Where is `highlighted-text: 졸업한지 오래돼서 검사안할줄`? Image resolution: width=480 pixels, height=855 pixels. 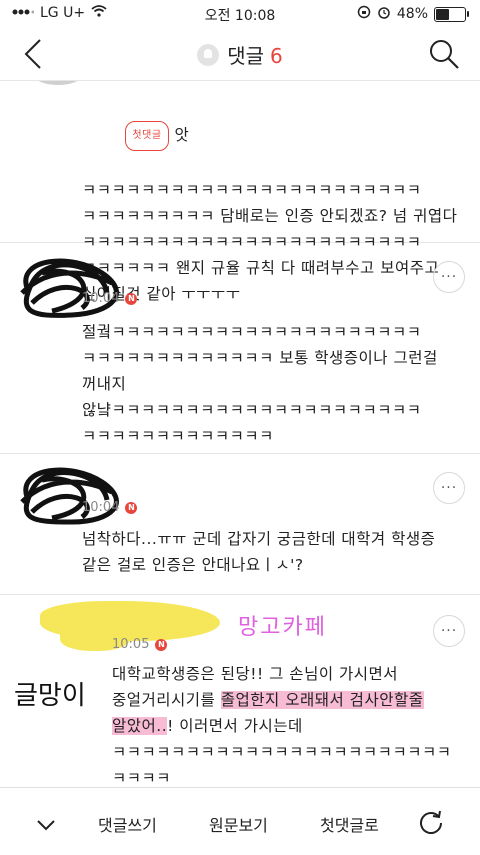
highlighted-text: 졸업한지 오래돼서 검사안할줄 is located at coordinates (322, 700).